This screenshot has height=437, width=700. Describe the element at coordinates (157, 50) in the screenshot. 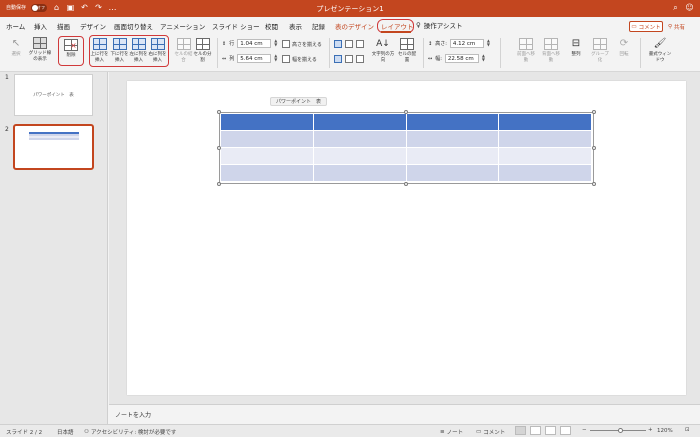

I see `insert-right-button: 右に列を挿入` at that location.